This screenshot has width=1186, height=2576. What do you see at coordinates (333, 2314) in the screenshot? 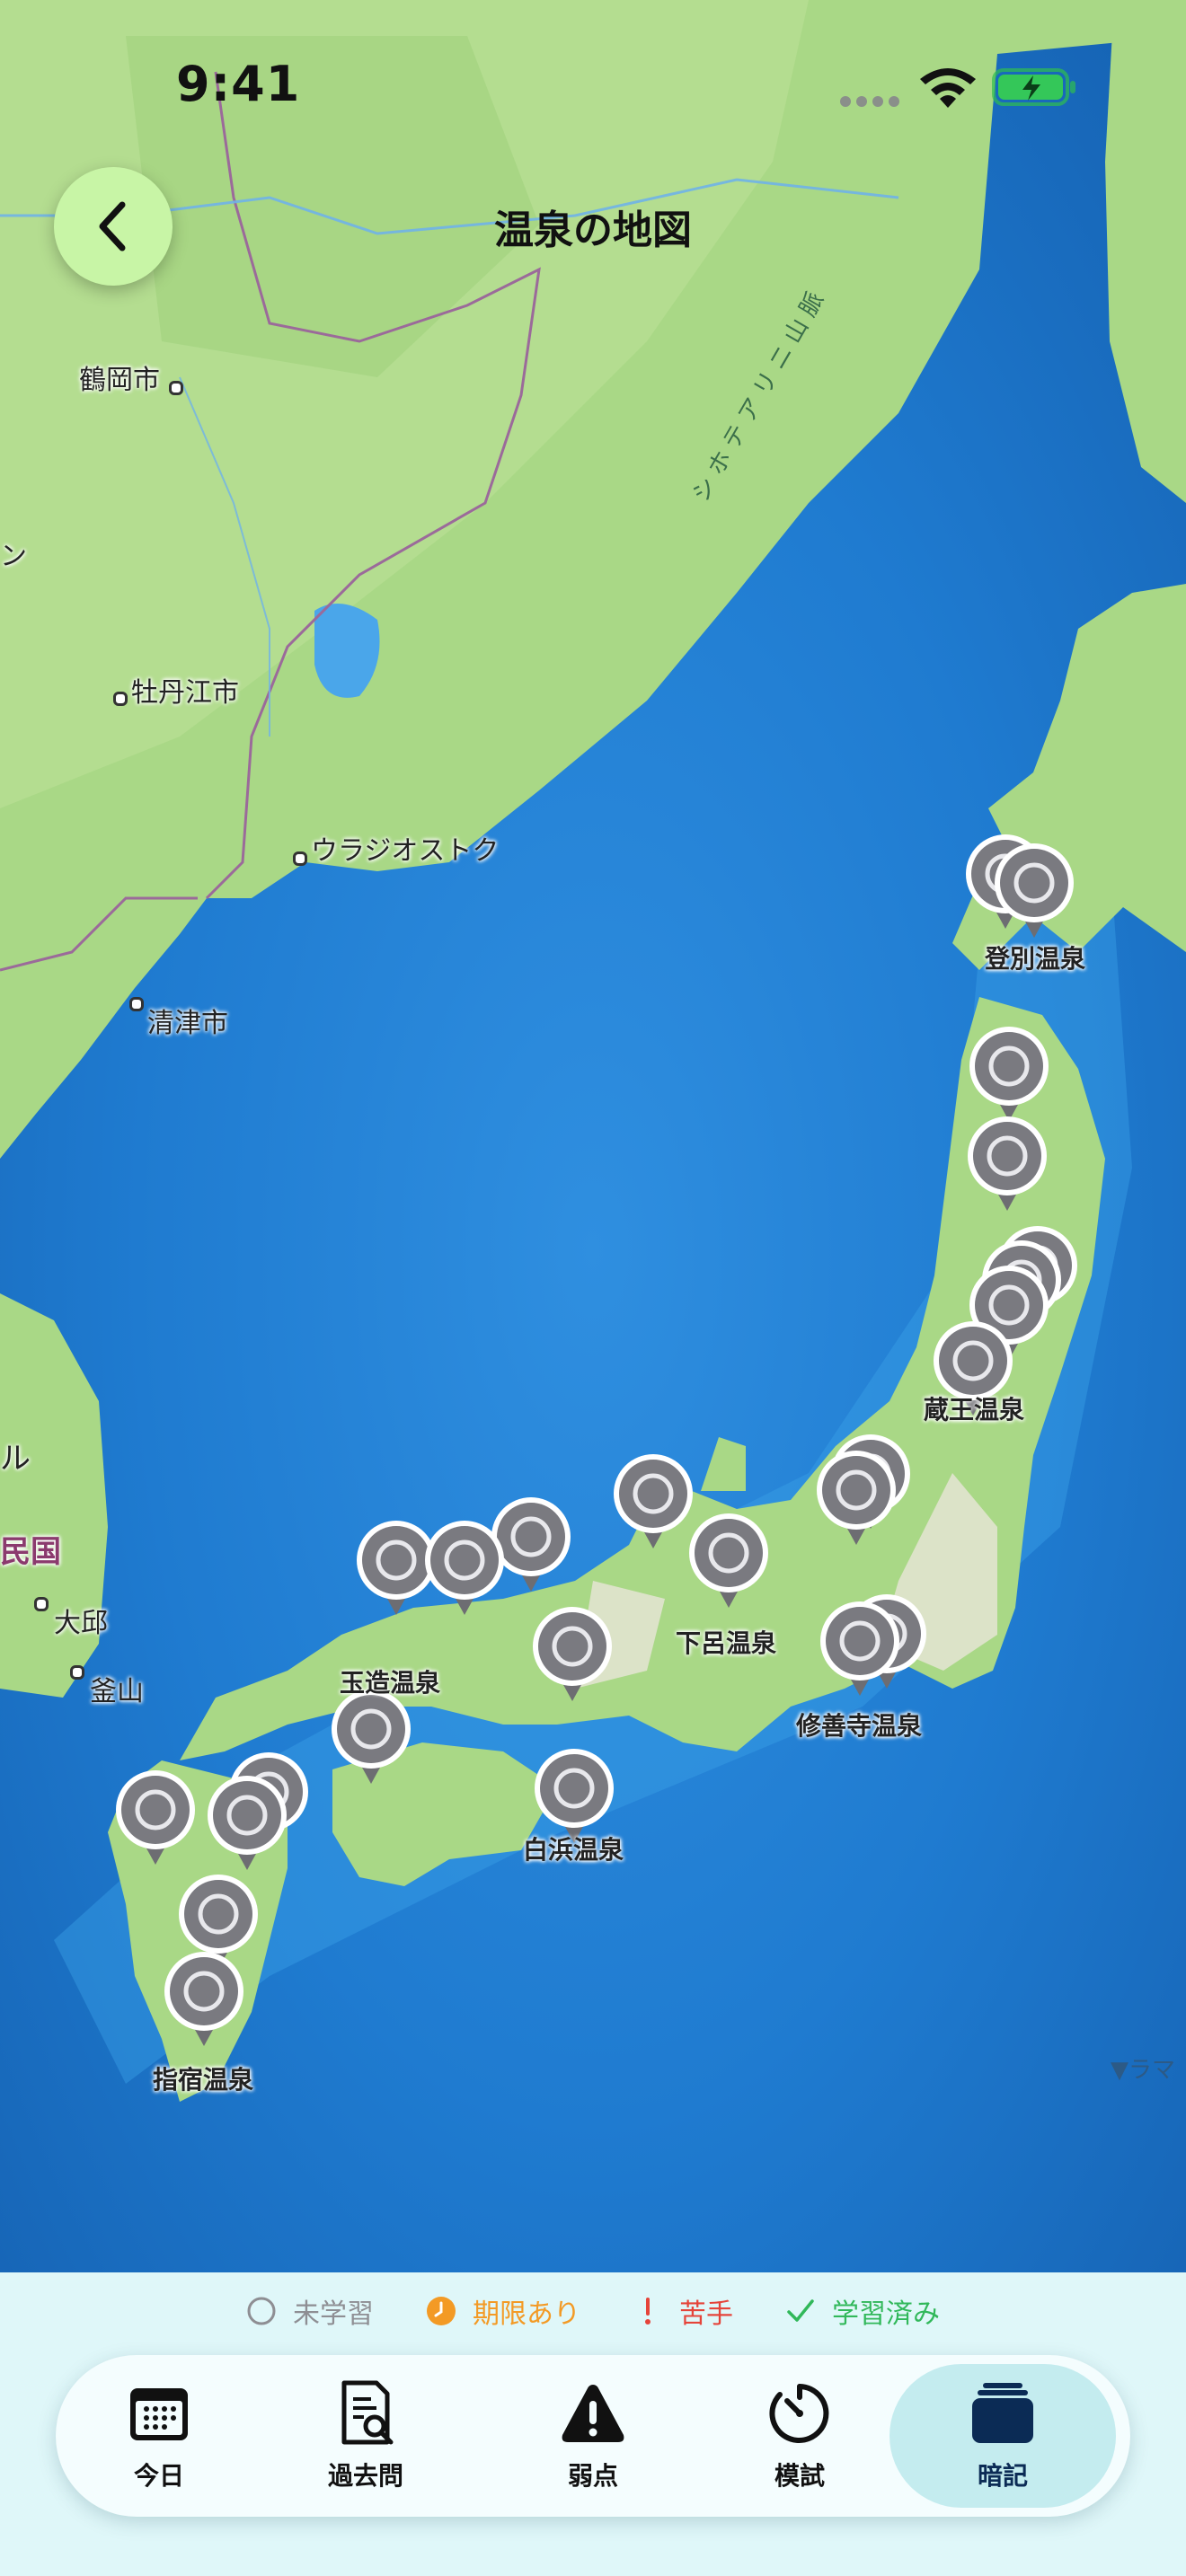
I see `legend-label: 未学習` at bounding box center [333, 2314].